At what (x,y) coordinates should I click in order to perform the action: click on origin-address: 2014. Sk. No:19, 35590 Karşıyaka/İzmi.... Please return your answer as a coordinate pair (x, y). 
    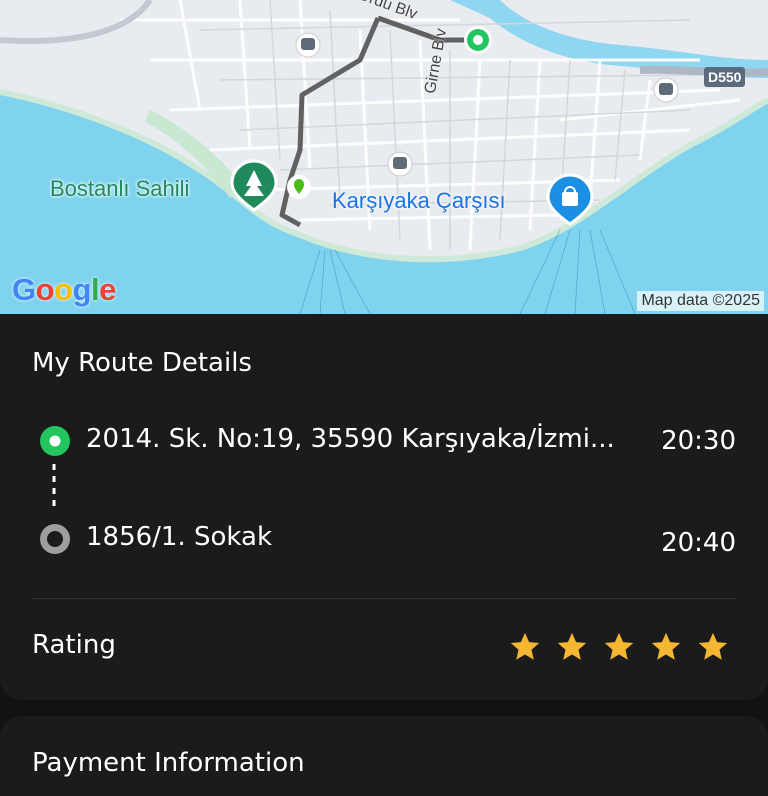
    Looking at the image, I should click on (350, 439).